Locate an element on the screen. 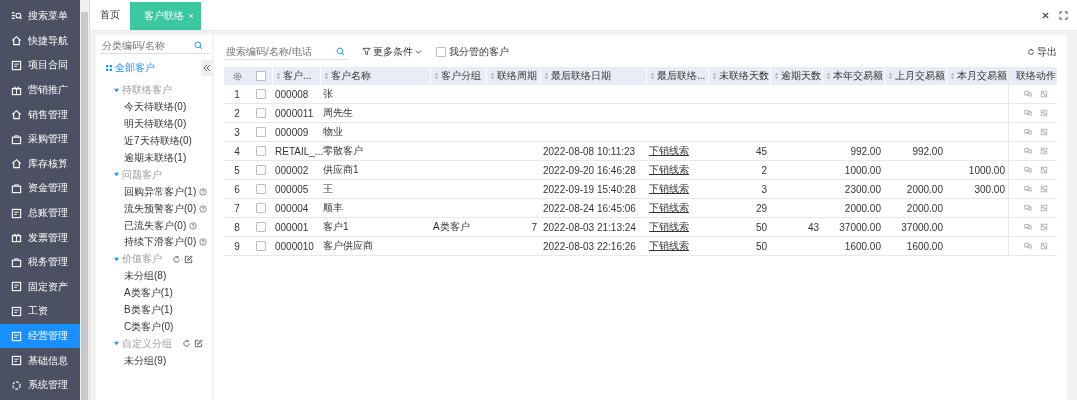  search-field: 分类编码/名称 is located at coordinates (155, 45).